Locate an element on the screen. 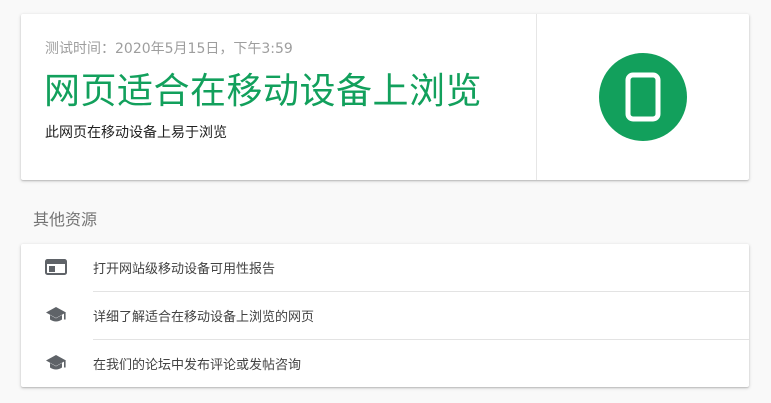  web-report-icon is located at coordinates (56, 267).